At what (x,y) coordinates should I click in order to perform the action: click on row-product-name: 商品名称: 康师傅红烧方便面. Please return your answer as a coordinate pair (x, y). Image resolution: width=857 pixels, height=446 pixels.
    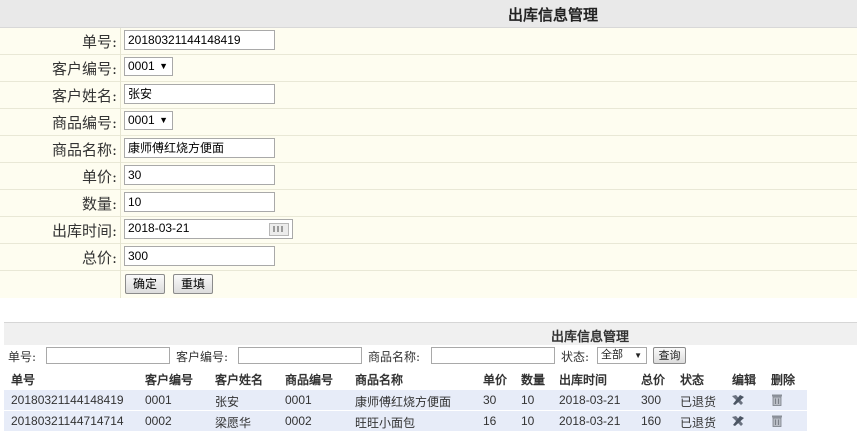
    Looking at the image, I should click on (428, 149).